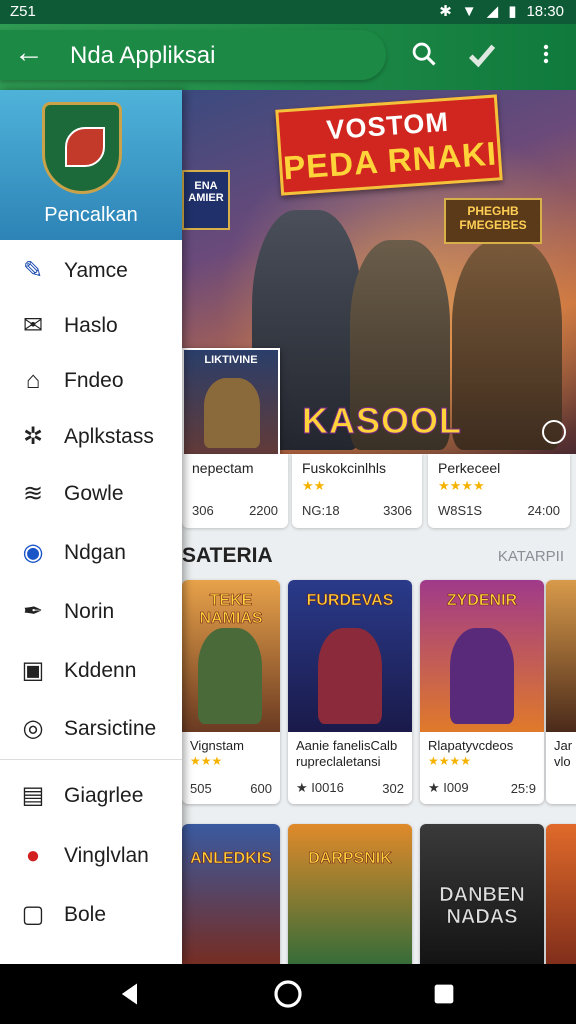  I want to click on arrow-left-icon: ←, so click(29, 52).